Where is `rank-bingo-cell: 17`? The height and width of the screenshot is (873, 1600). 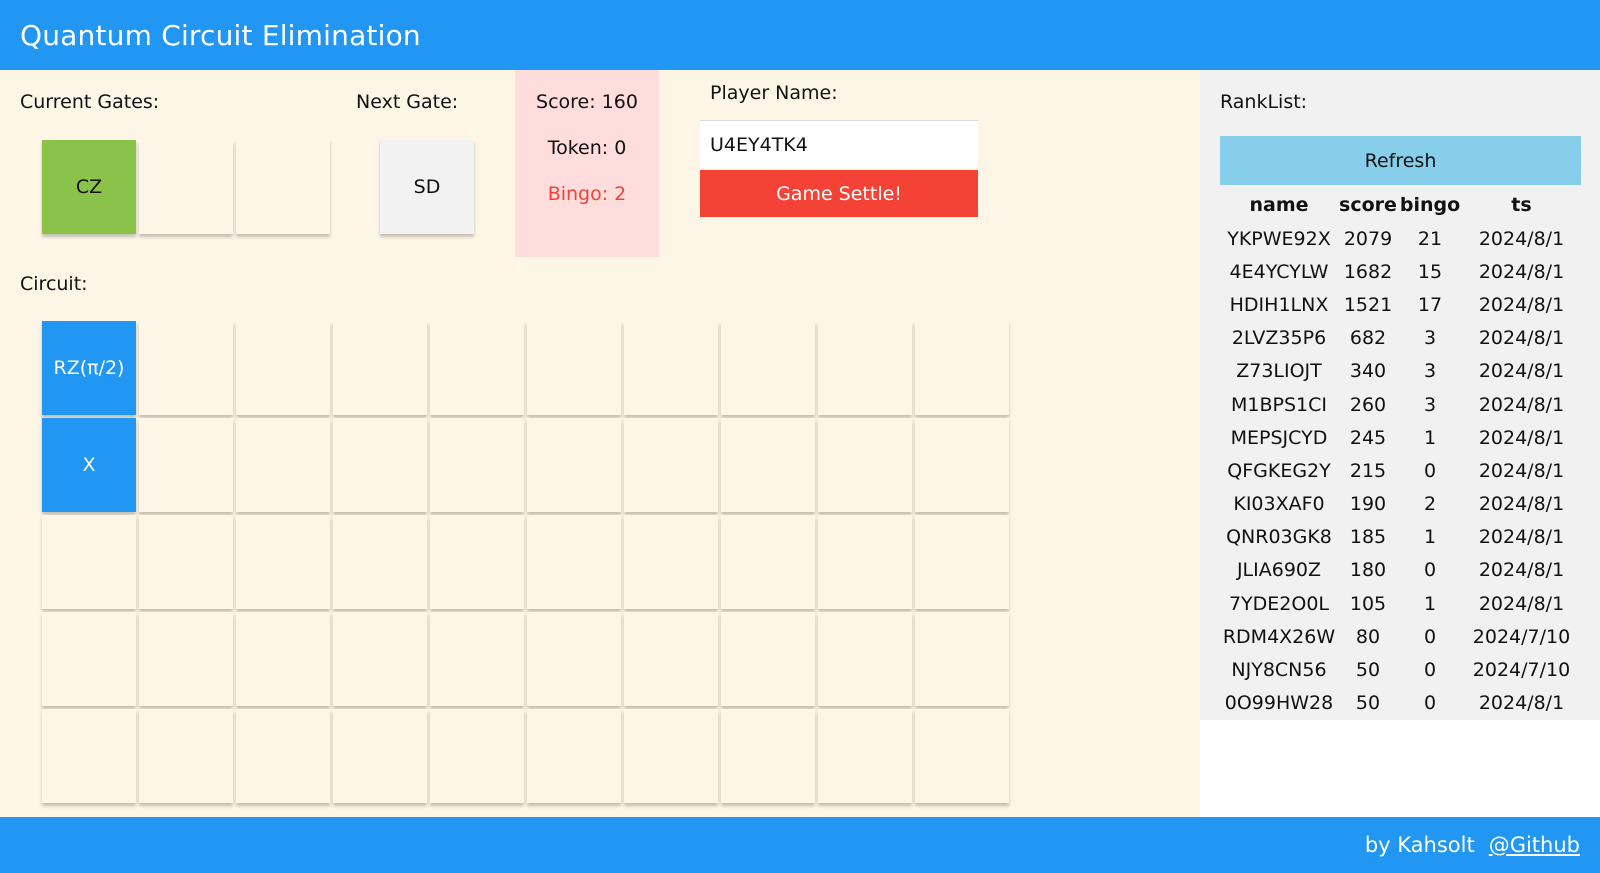 rank-bingo-cell: 17 is located at coordinates (1430, 304).